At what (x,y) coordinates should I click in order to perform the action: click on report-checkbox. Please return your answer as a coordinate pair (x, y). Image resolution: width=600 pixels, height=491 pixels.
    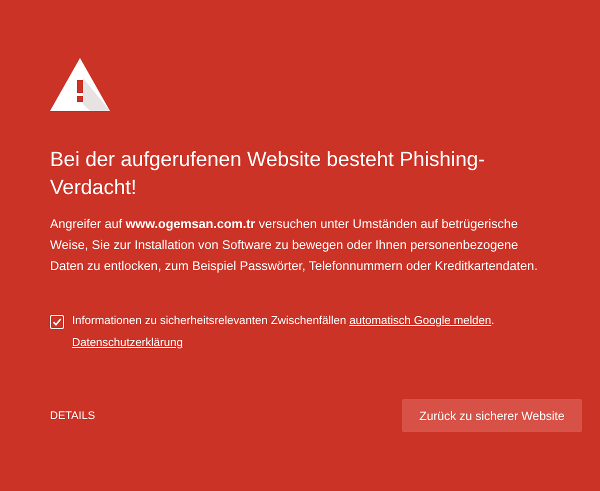
    Looking at the image, I should click on (57, 322).